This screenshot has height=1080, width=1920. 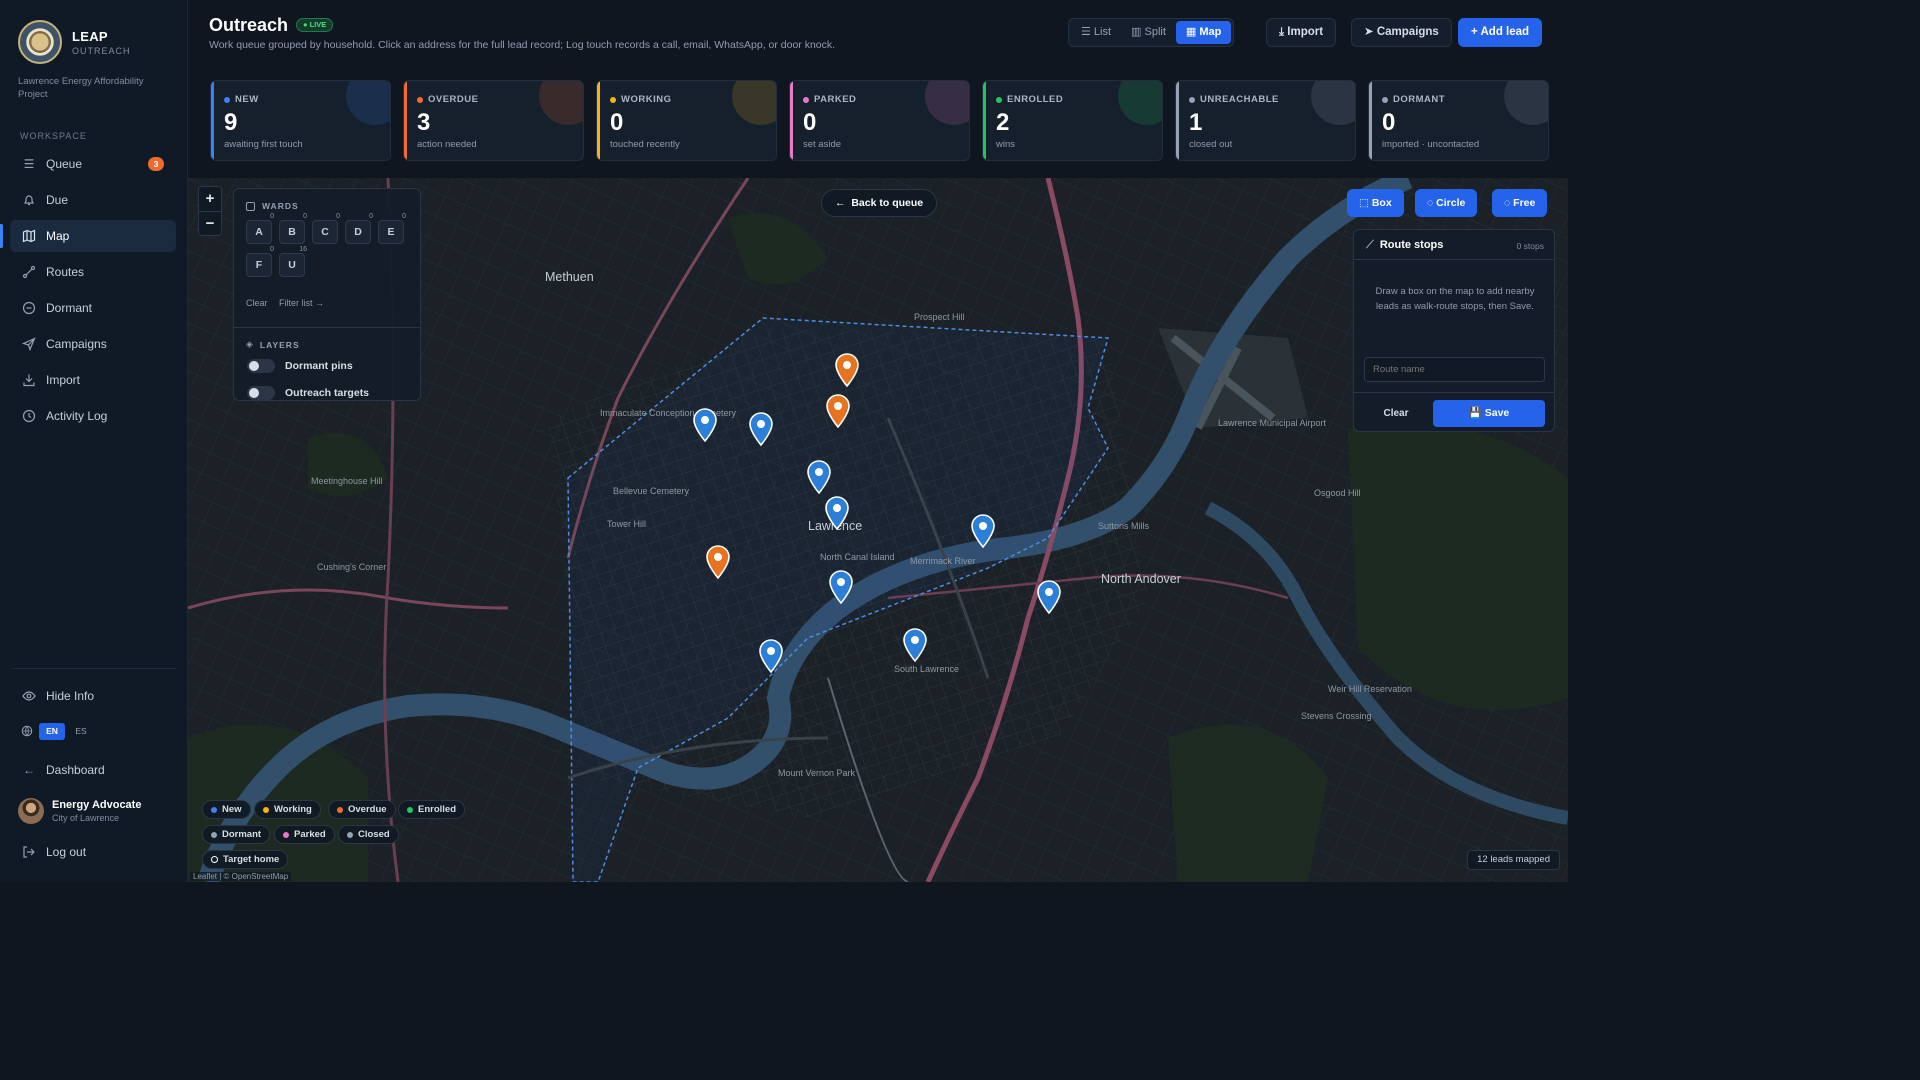 I want to click on send-icon, so click(x=28, y=344).